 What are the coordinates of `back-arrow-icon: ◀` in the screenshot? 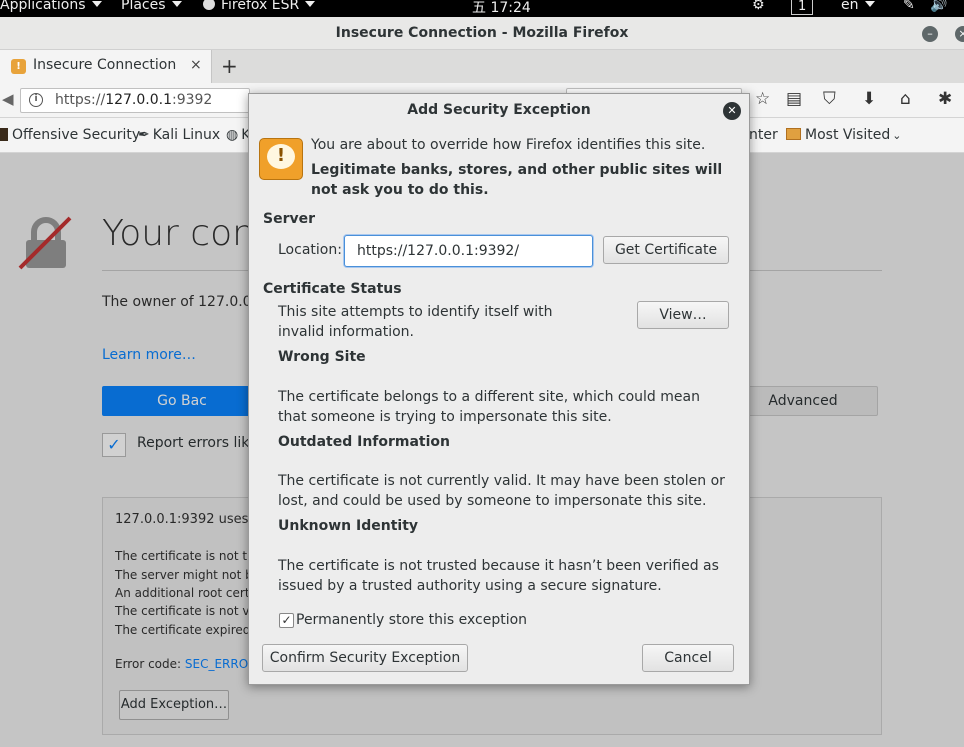 It's located at (8, 99).